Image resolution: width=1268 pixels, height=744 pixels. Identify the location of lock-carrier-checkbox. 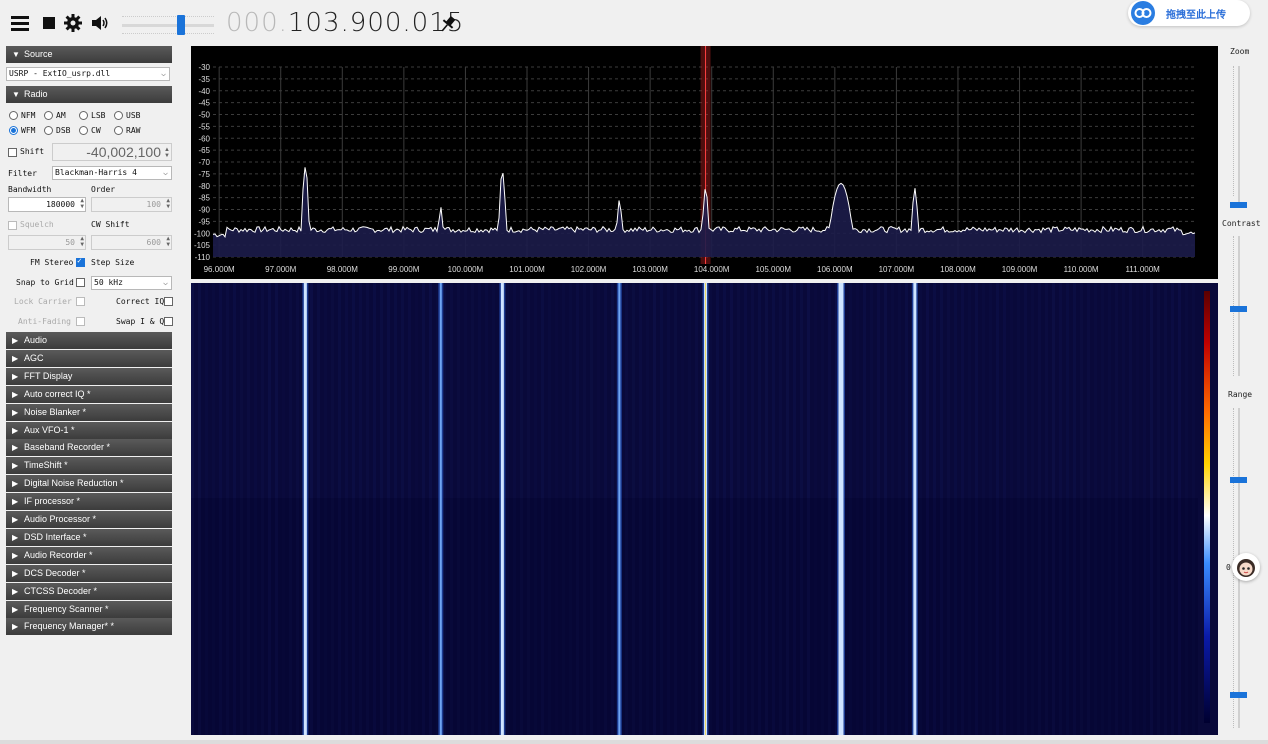
(80, 301).